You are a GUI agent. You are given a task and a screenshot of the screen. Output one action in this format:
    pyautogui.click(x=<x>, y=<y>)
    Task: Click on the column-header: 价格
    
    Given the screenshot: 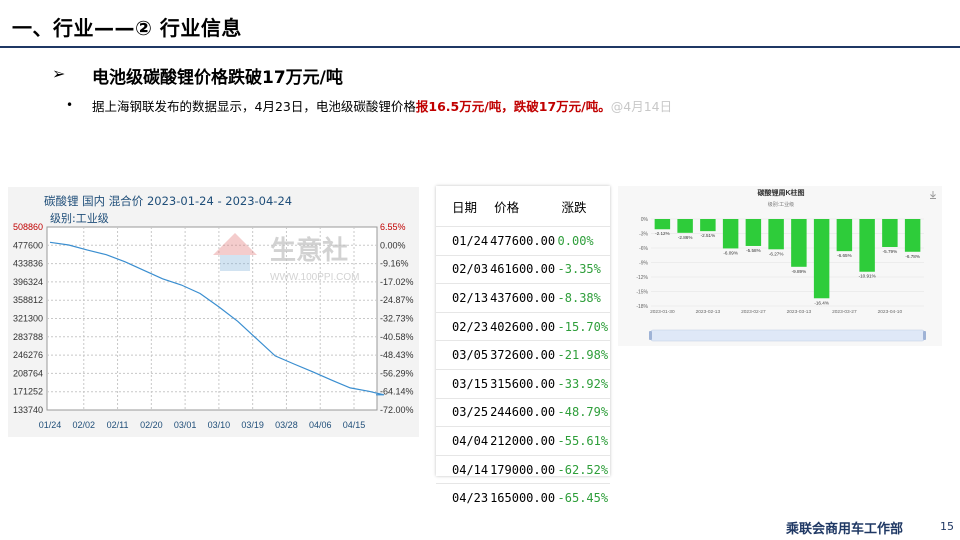 What is the action you would take?
    pyautogui.click(x=507, y=207)
    